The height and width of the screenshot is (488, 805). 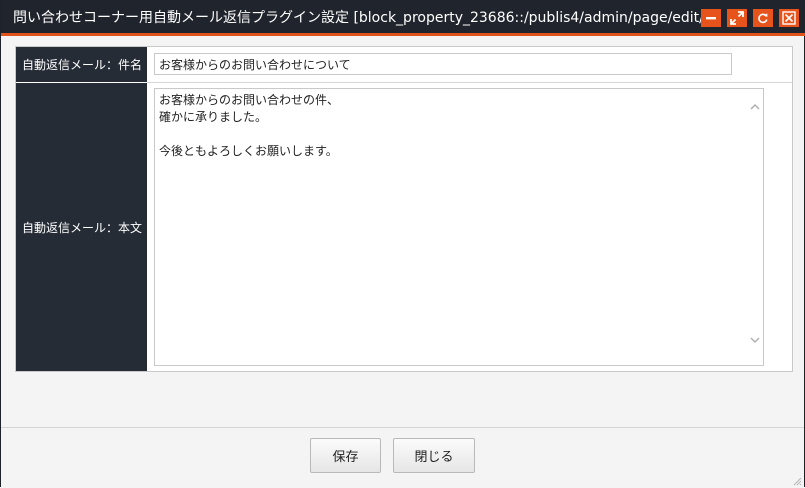 I want to click on scroll-up-arrow-icon, so click(x=755, y=106).